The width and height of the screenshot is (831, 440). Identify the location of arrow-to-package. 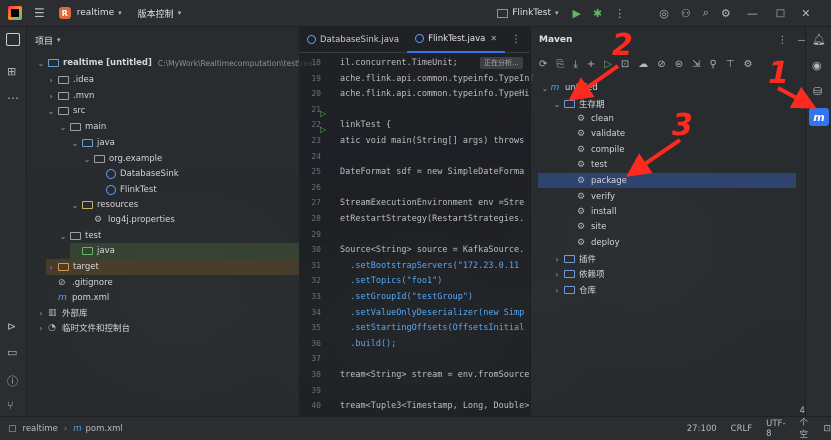
(654, 157).